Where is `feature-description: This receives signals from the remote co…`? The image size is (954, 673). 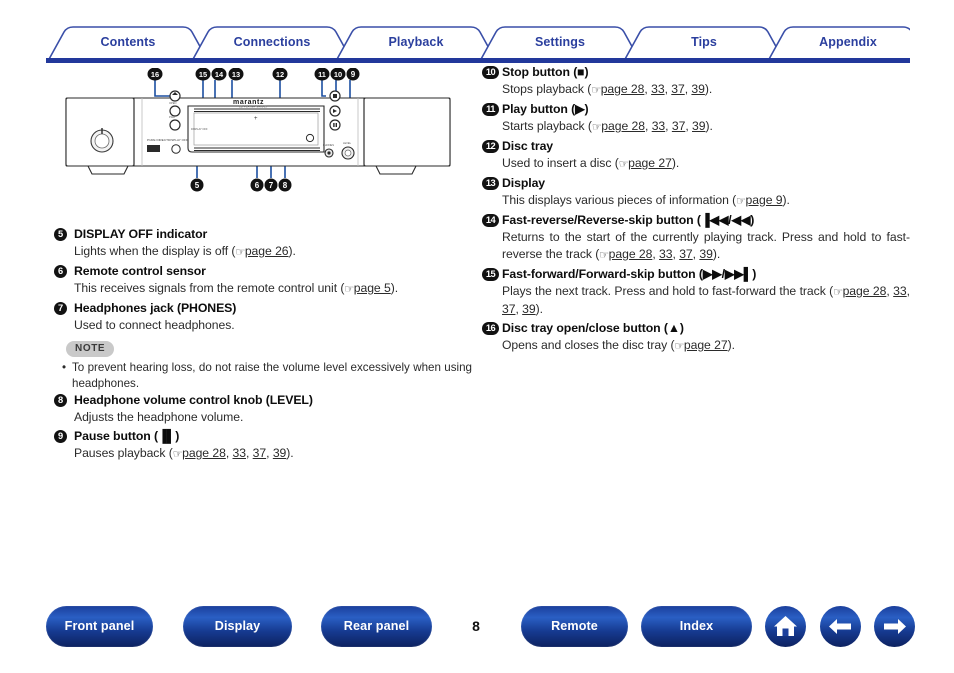
feature-description: This receives signals from the remote co… is located at coordinates (263, 289).